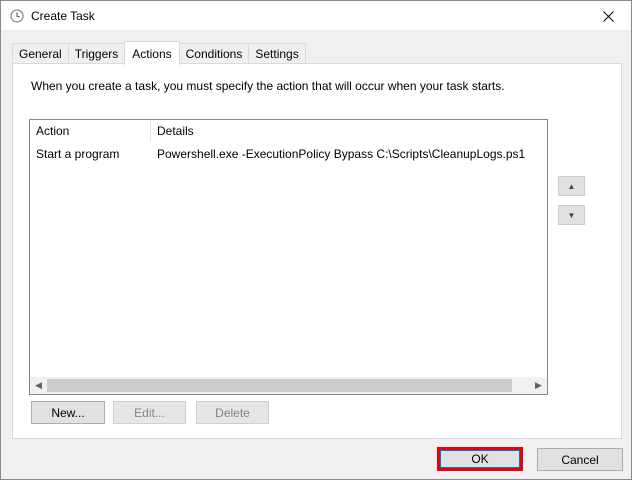 This screenshot has height=480, width=632. Describe the element at coordinates (316, 16) in the screenshot. I see `title-bar: Create Task` at that location.